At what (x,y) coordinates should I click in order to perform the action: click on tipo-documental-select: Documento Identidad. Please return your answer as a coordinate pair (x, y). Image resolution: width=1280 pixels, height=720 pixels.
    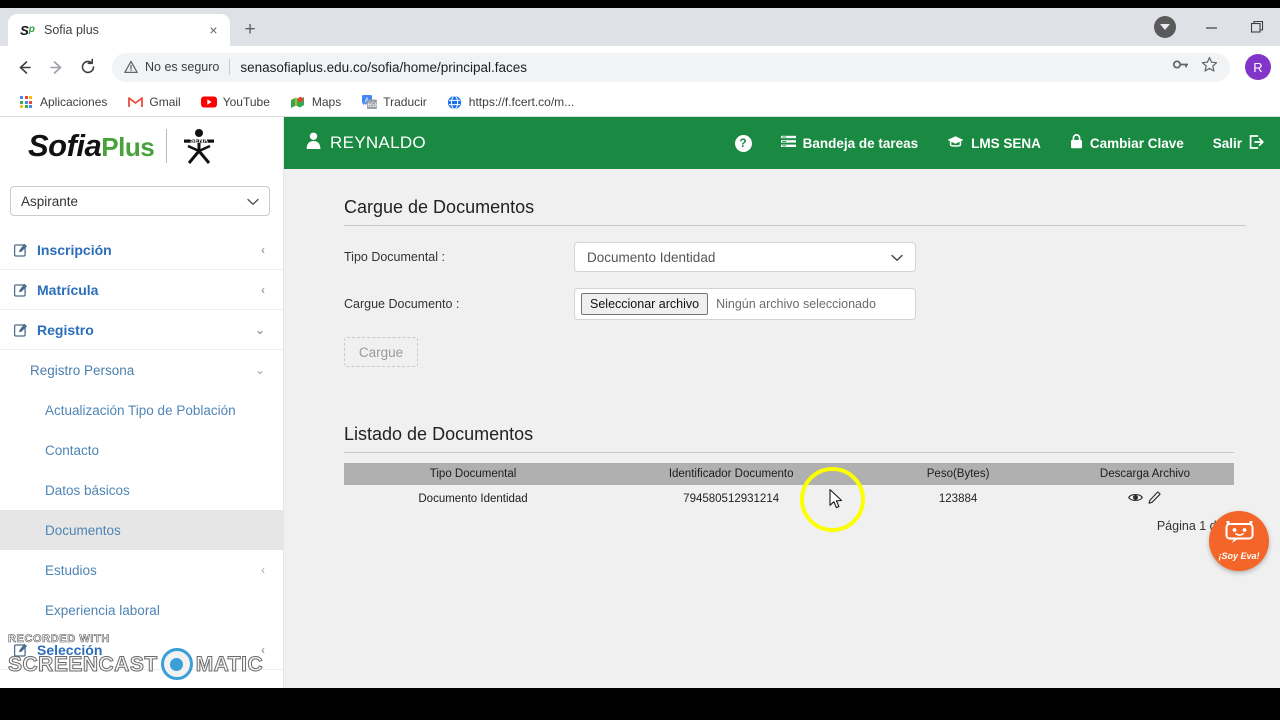
    Looking at the image, I should click on (745, 257).